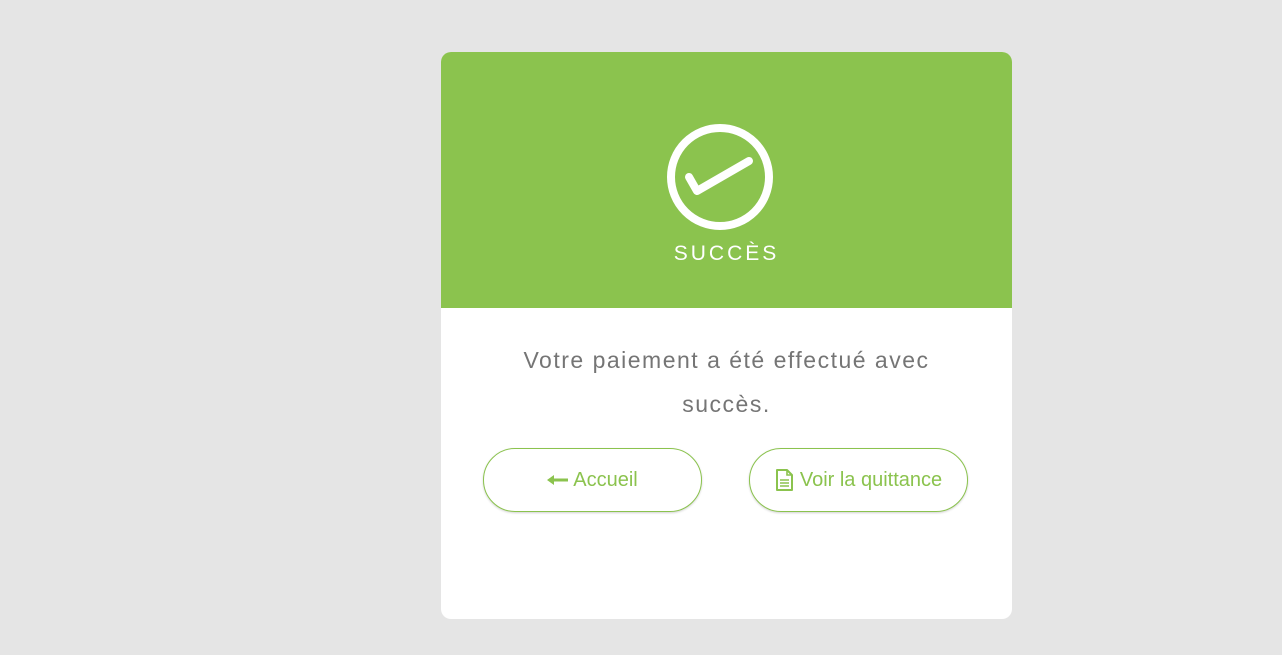 Image resolution: width=1282 pixels, height=655 pixels. What do you see at coordinates (784, 480) in the screenshot?
I see `document-icon` at bounding box center [784, 480].